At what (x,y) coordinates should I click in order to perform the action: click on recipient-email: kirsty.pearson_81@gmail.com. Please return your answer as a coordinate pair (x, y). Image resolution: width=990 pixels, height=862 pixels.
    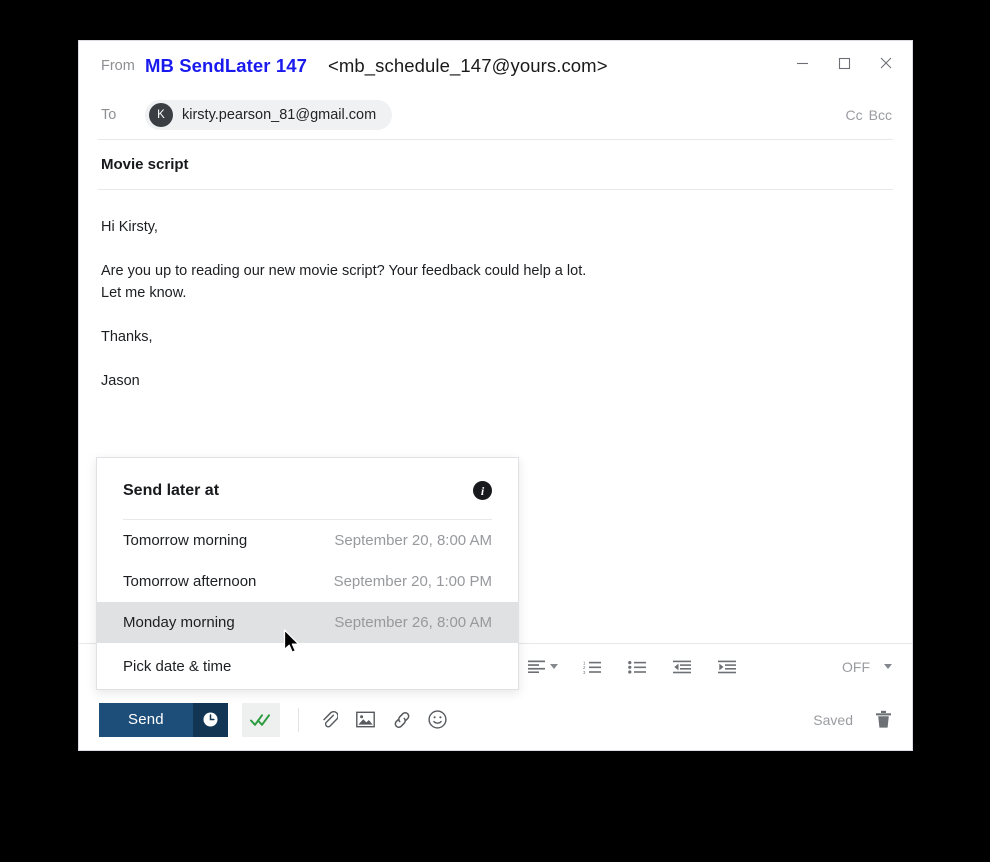
    Looking at the image, I should click on (279, 115).